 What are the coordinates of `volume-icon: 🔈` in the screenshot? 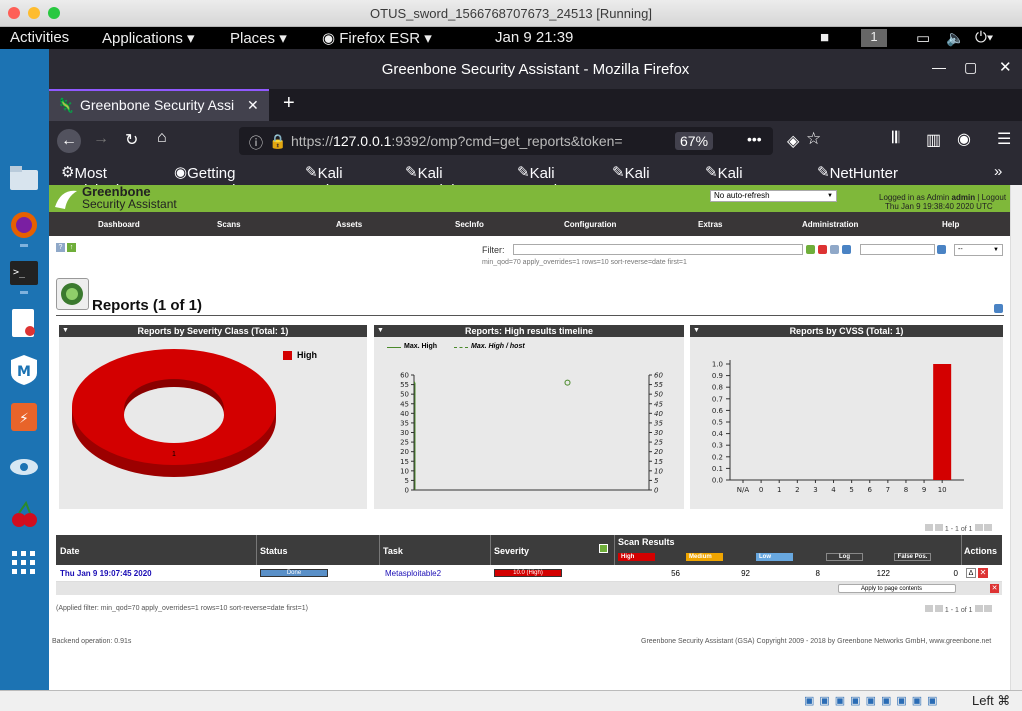 It's located at (955, 38).